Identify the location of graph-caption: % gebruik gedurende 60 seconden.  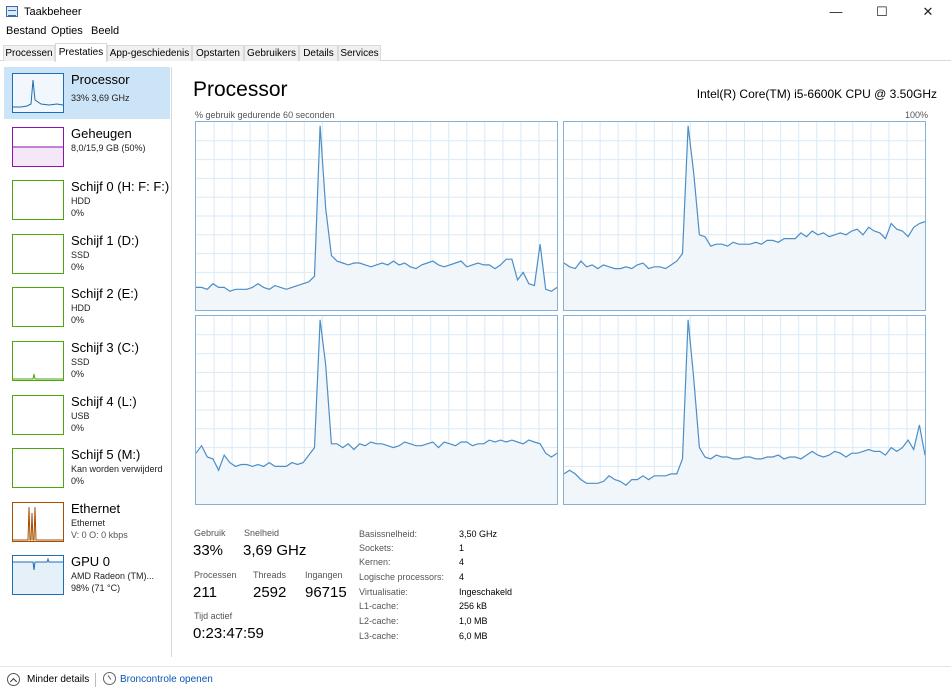
(265, 115).